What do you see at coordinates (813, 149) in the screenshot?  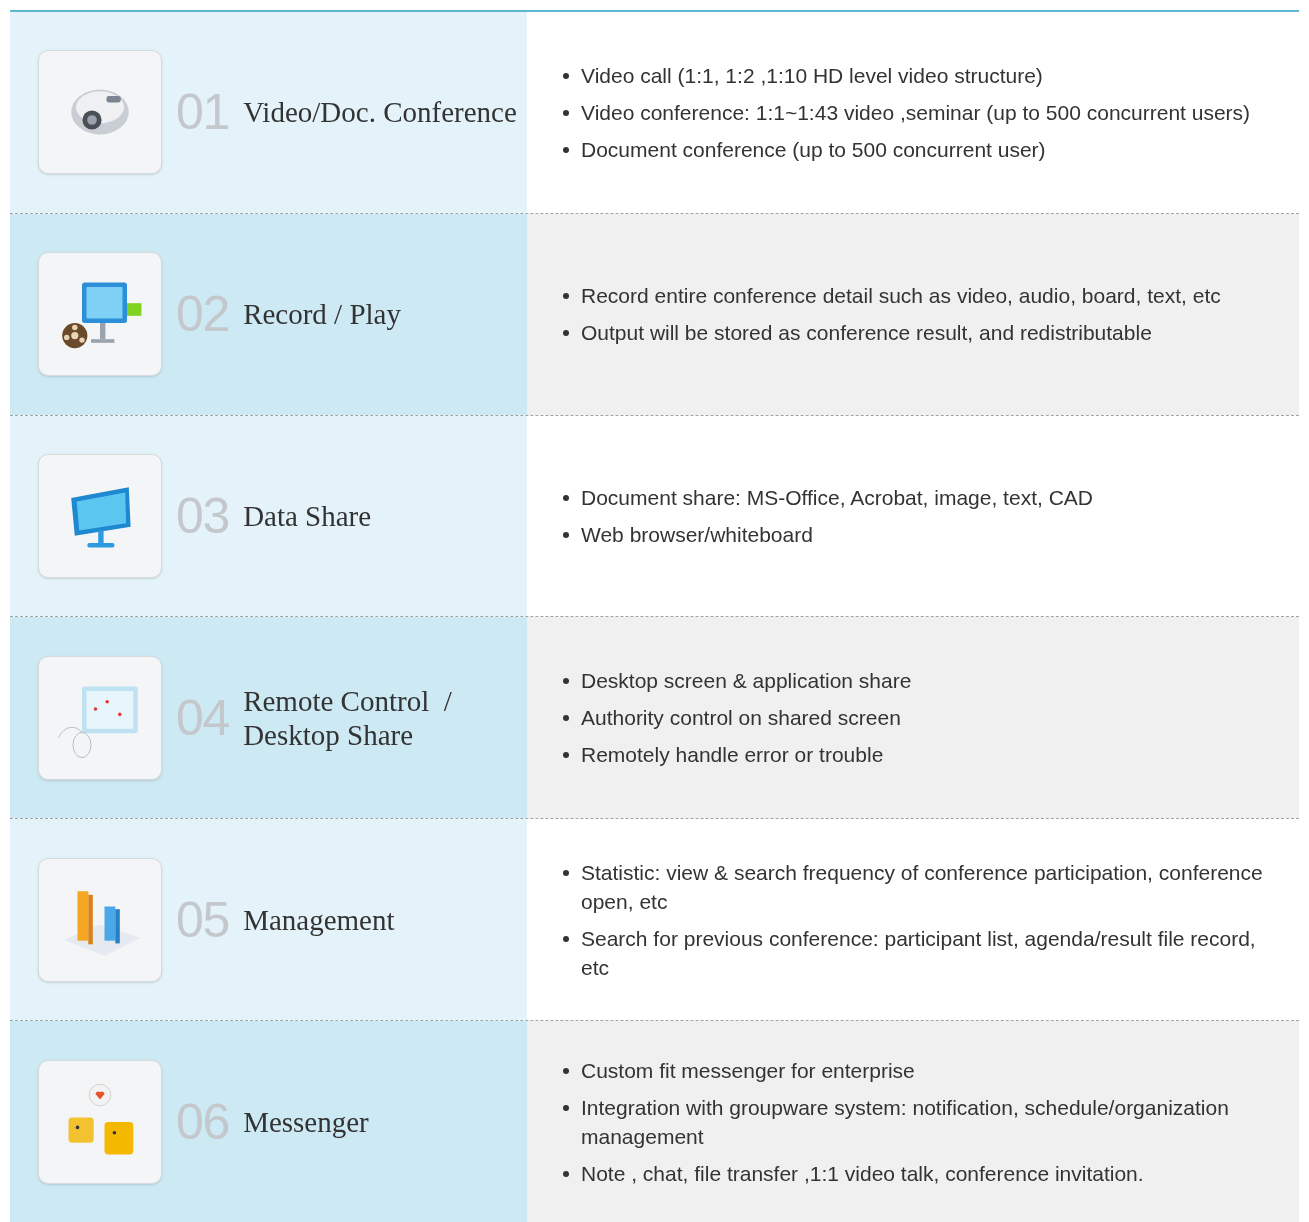 I see `feature-bullet-text: Document conference (up to 500 concurrent user)` at bounding box center [813, 149].